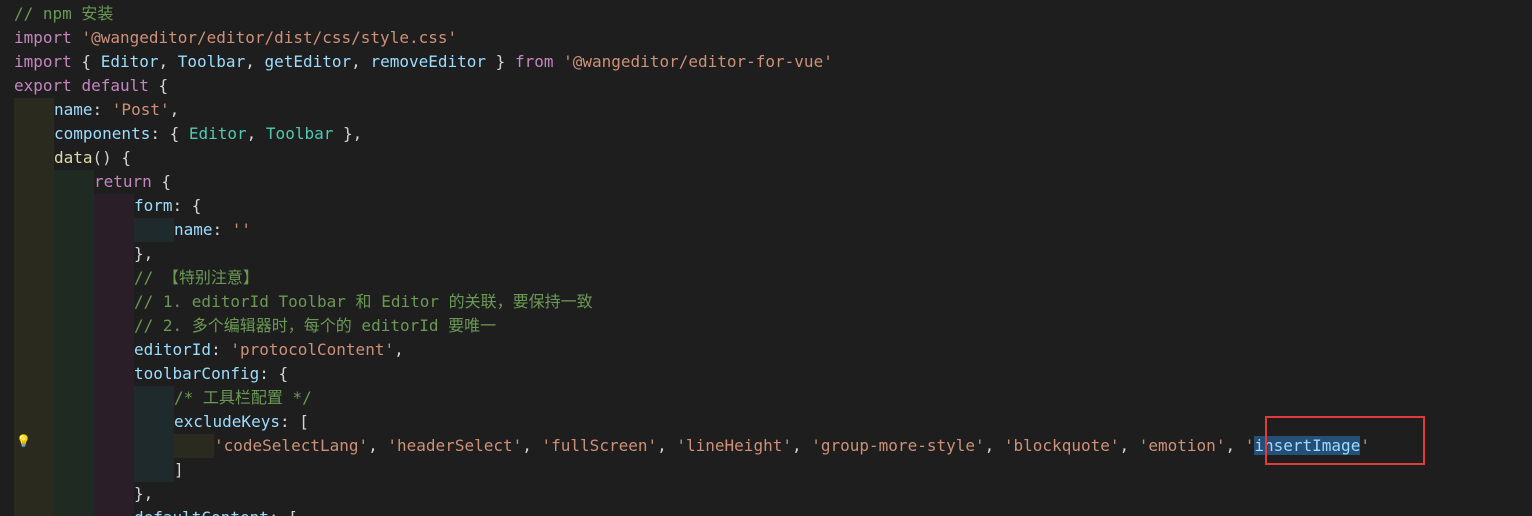 This screenshot has width=1532, height=516. What do you see at coordinates (241, 229) in the screenshot?
I see `code-token: ''` at bounding box center [241, 229].